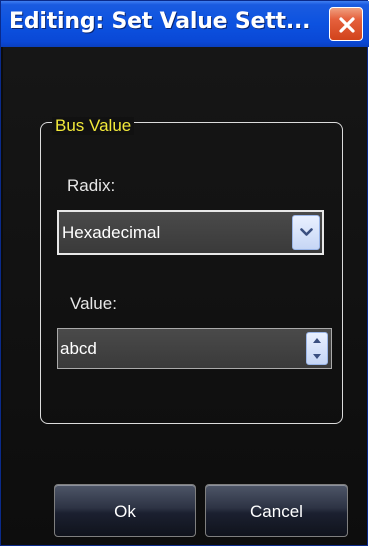 This screenshot has width=370, height=548. I want to click on radix-dropdown-button, so click(306, 232).